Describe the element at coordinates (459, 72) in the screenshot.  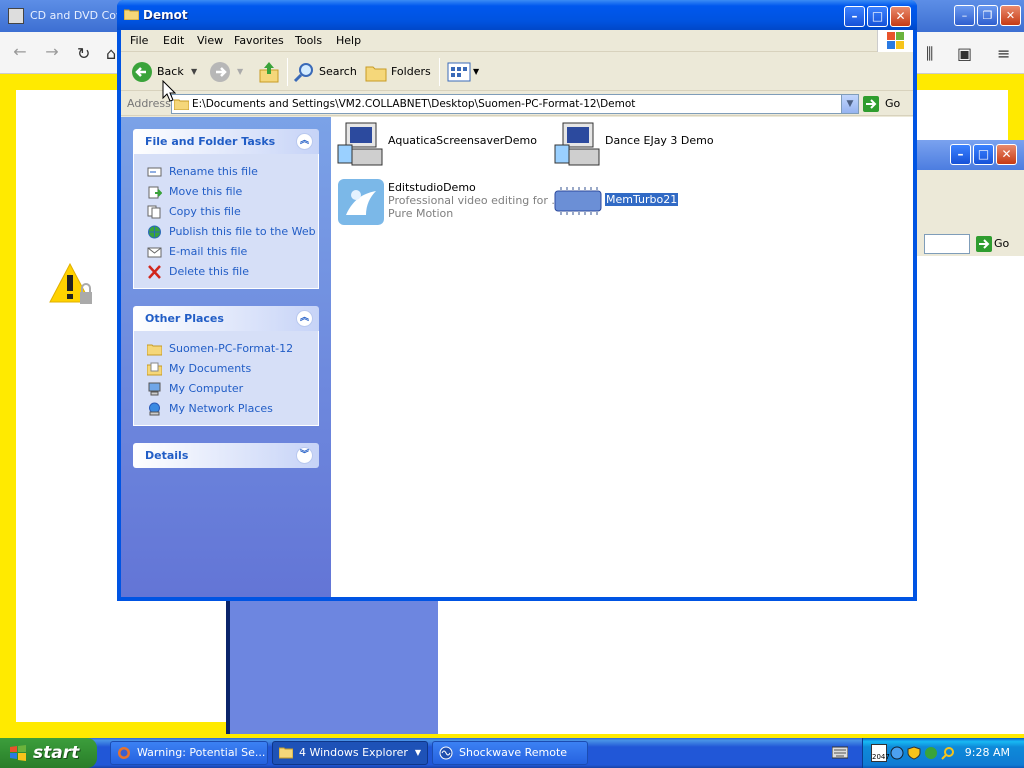
I see `views-icon` at that location.